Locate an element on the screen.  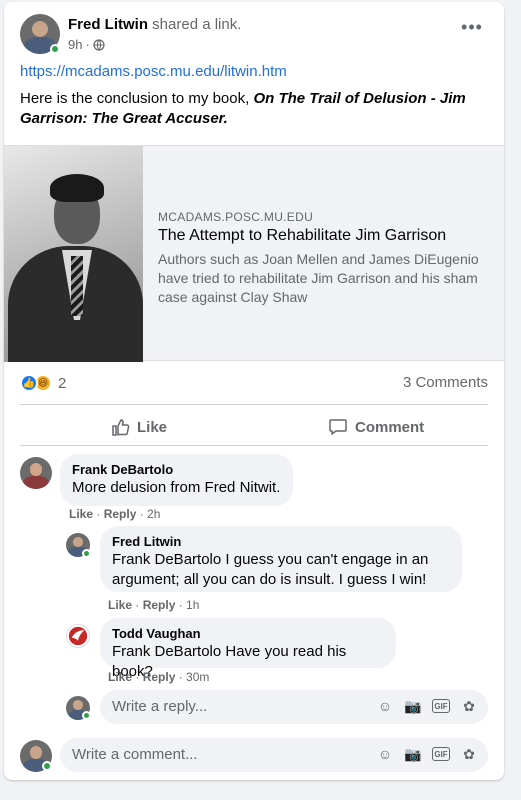
reactions-summary: 👍 😆 2 is located at coordinates (43, 383).